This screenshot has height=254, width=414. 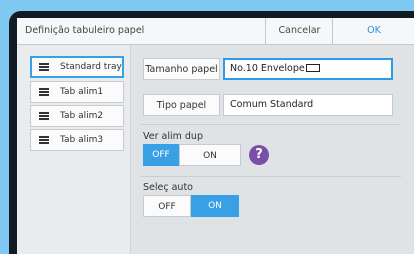 What do you see at coordinates (181, 69) in the screenshot?
I see `paper-size-button: Tamanho papel` at bounding box center [181, 69].